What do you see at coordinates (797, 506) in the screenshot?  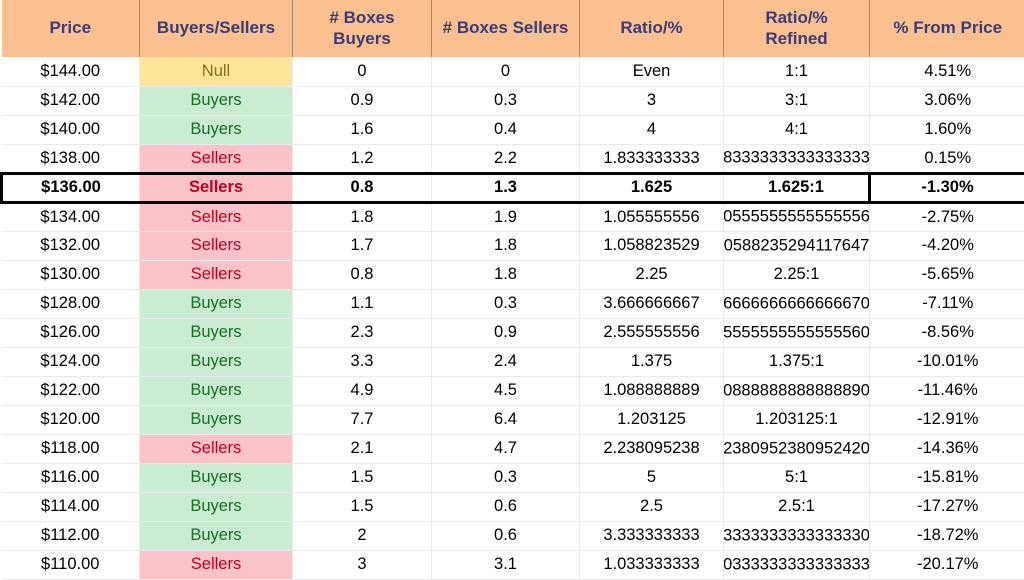 I see `cell-ratio-refined: 2.5:1` at bounding box center [797, 506].